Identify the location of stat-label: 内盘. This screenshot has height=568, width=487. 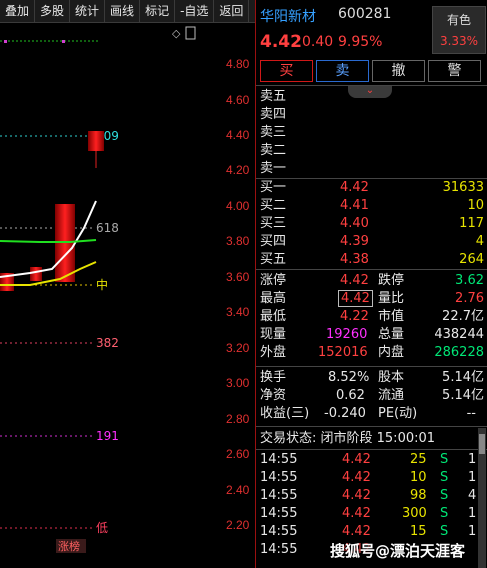
(391, 352).